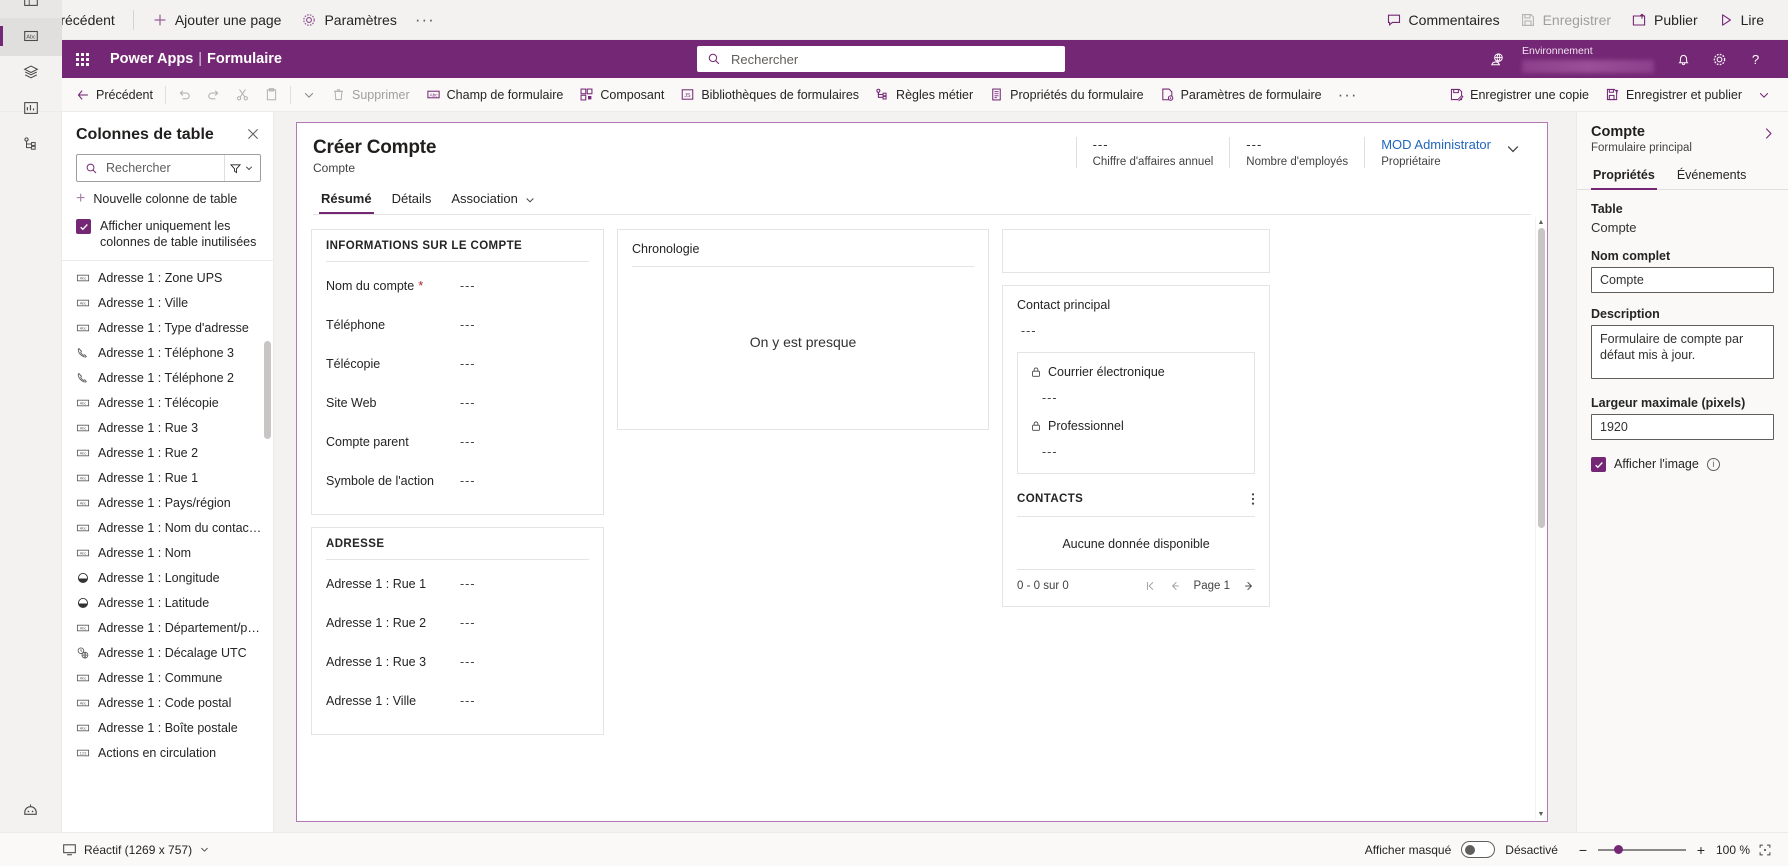 The height and width of the screenshot is (866, 1788). What do you see at coordinates (1618, 849) in the screenshot?
I see `zoom-slider-knob` at bounding box center [1618, 849].